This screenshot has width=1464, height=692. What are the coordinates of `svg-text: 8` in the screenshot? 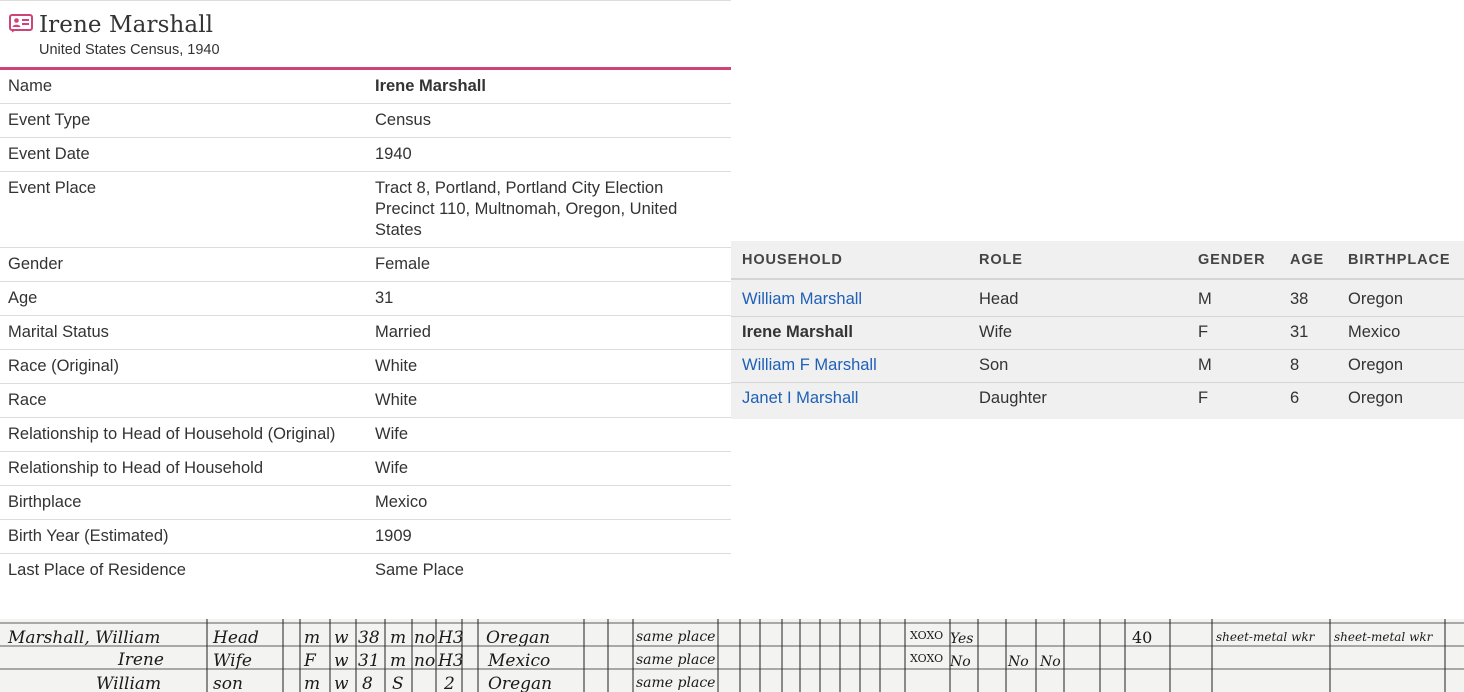 It's located at (367, 683).